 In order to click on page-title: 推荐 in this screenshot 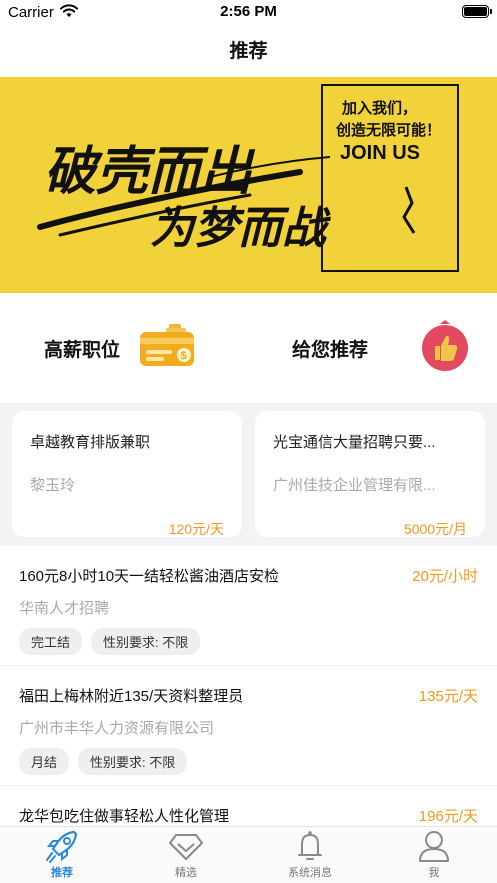, I will do `click(248, 51)`.